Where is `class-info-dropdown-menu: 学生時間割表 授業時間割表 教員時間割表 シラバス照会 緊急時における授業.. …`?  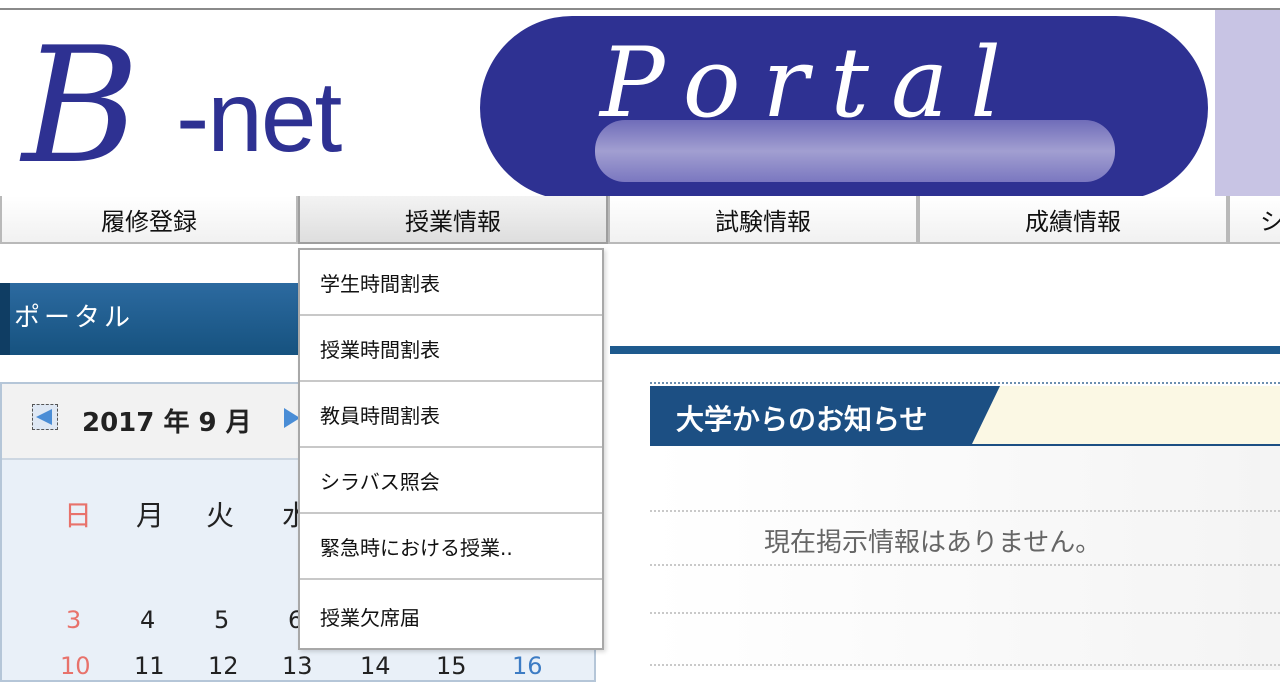 class-info-dropdown-menu: 学生時間割表 授業時間割表 教員時間割表 シラバス照会 緊急時における授業.. … is located at coordinates (451, 449).